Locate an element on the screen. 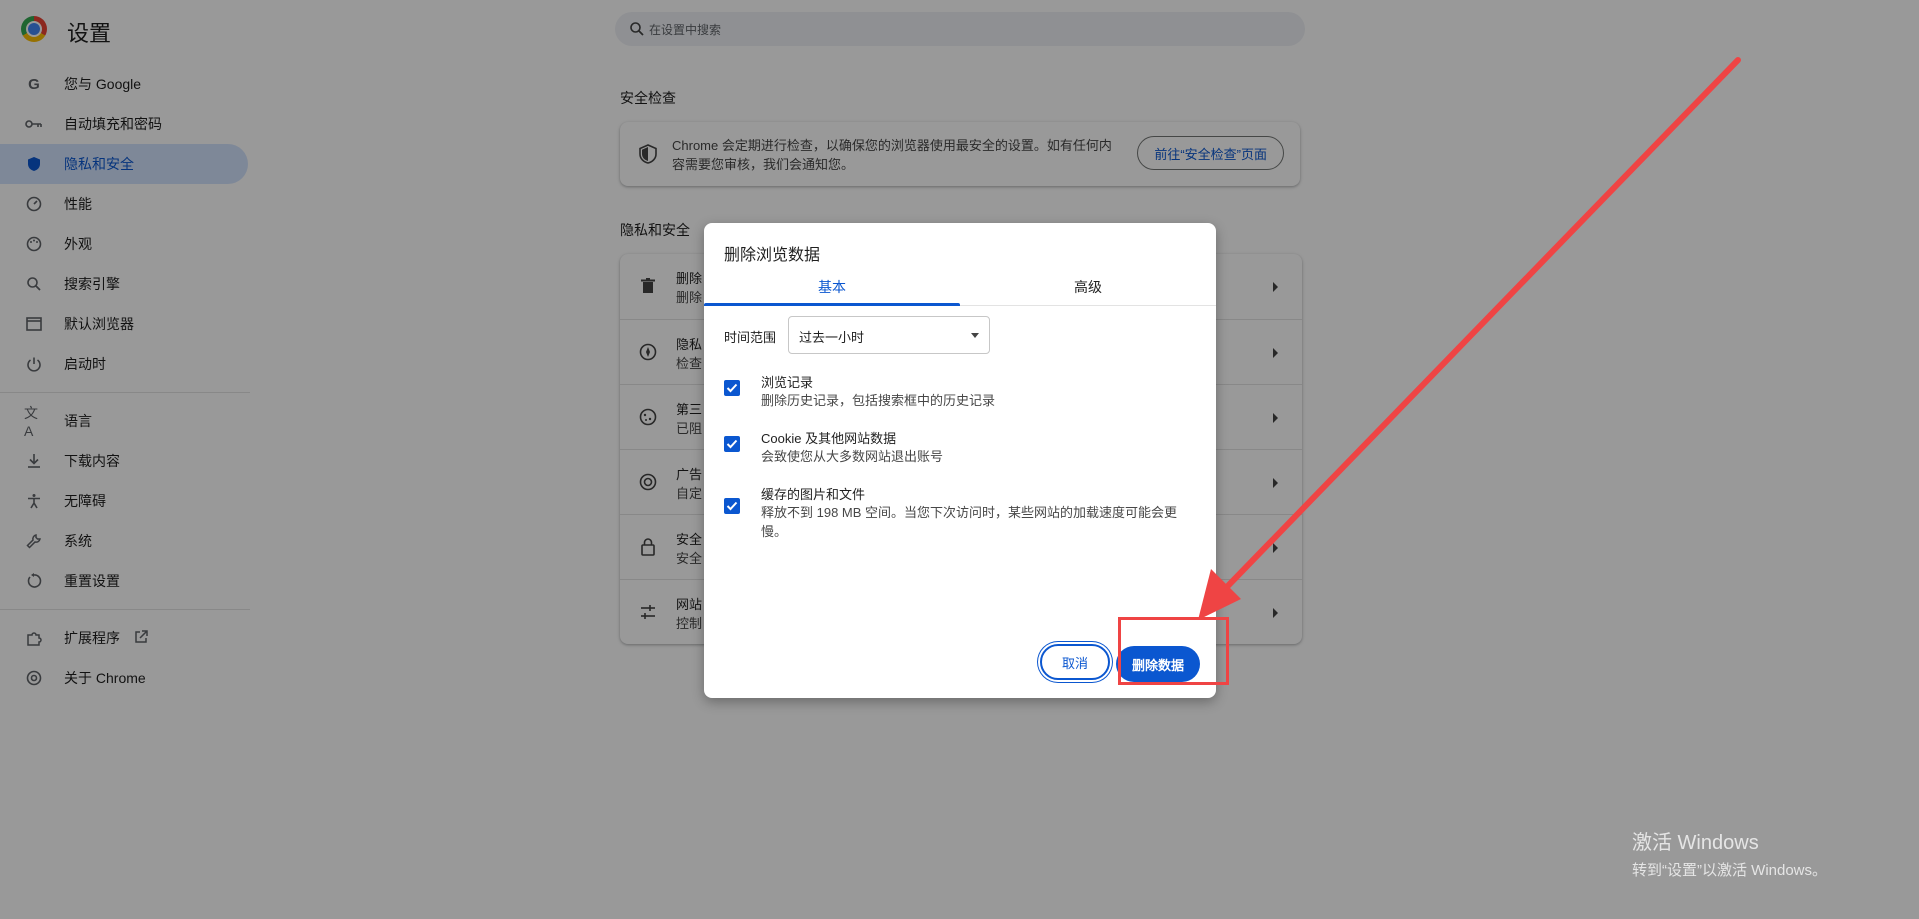  cancel-button: 取消 is located at coordinates (1075, 662).